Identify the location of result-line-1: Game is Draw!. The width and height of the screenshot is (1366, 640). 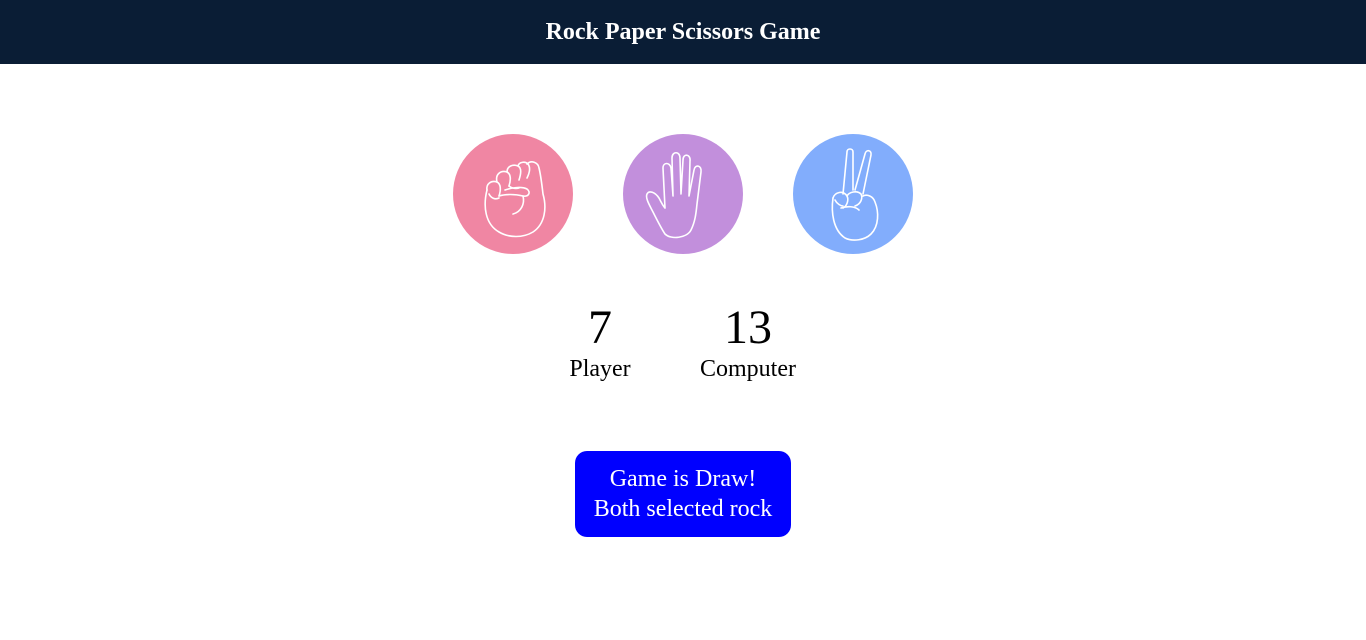
(683, 479).